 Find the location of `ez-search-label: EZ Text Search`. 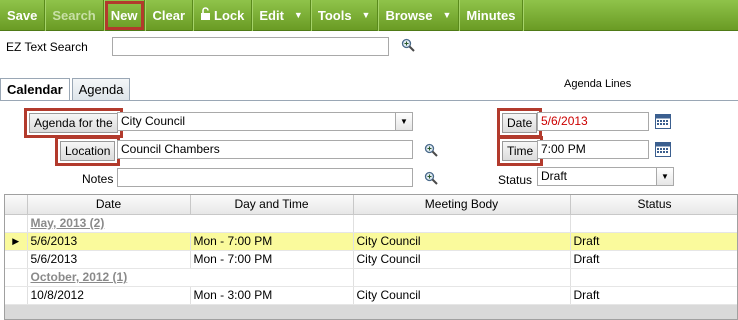

ez-search-label: EZ Text Search is located at coordinates (47, 47).